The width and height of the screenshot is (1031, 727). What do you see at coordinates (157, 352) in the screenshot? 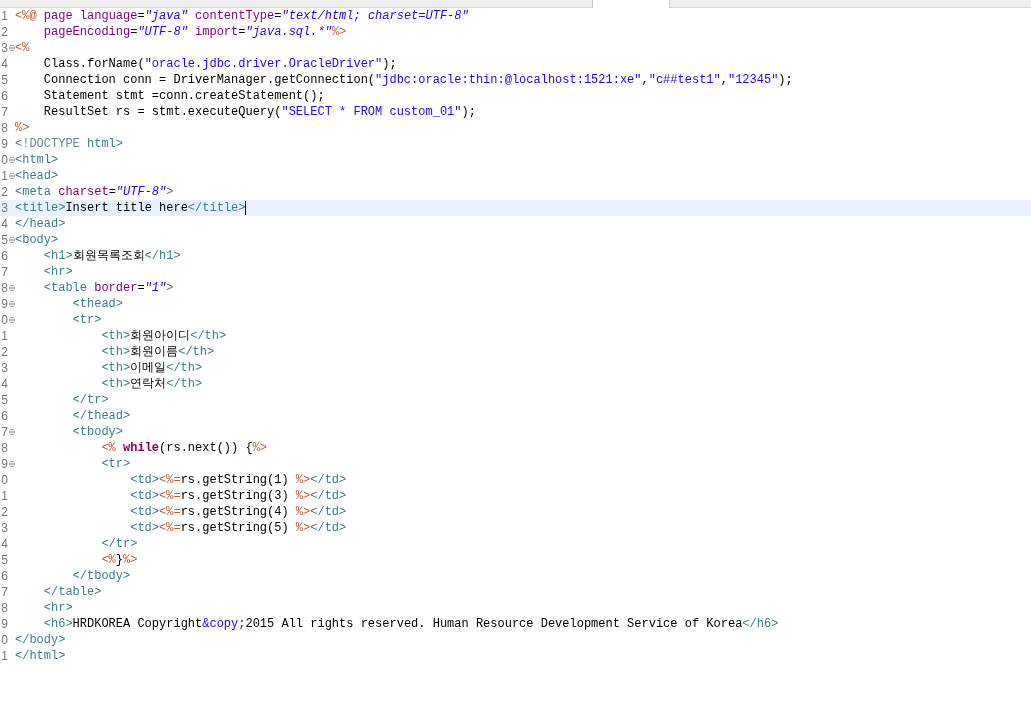
I see `code-line: <th>회원이름</th>` at bounding box center [157, 352].